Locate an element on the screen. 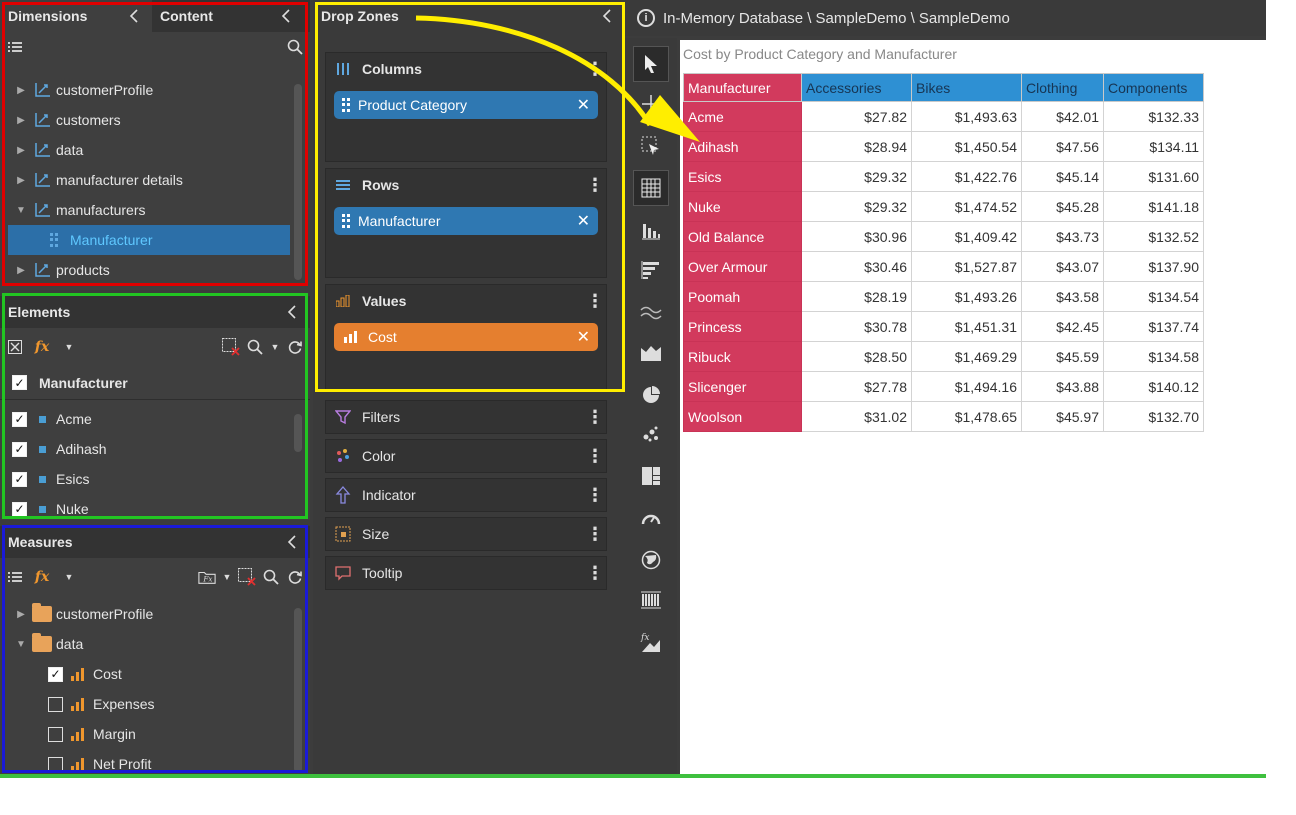 This screenshot has height=815, width=1296. measure-item: ✓ Cost is located at coordinates (152, 674).